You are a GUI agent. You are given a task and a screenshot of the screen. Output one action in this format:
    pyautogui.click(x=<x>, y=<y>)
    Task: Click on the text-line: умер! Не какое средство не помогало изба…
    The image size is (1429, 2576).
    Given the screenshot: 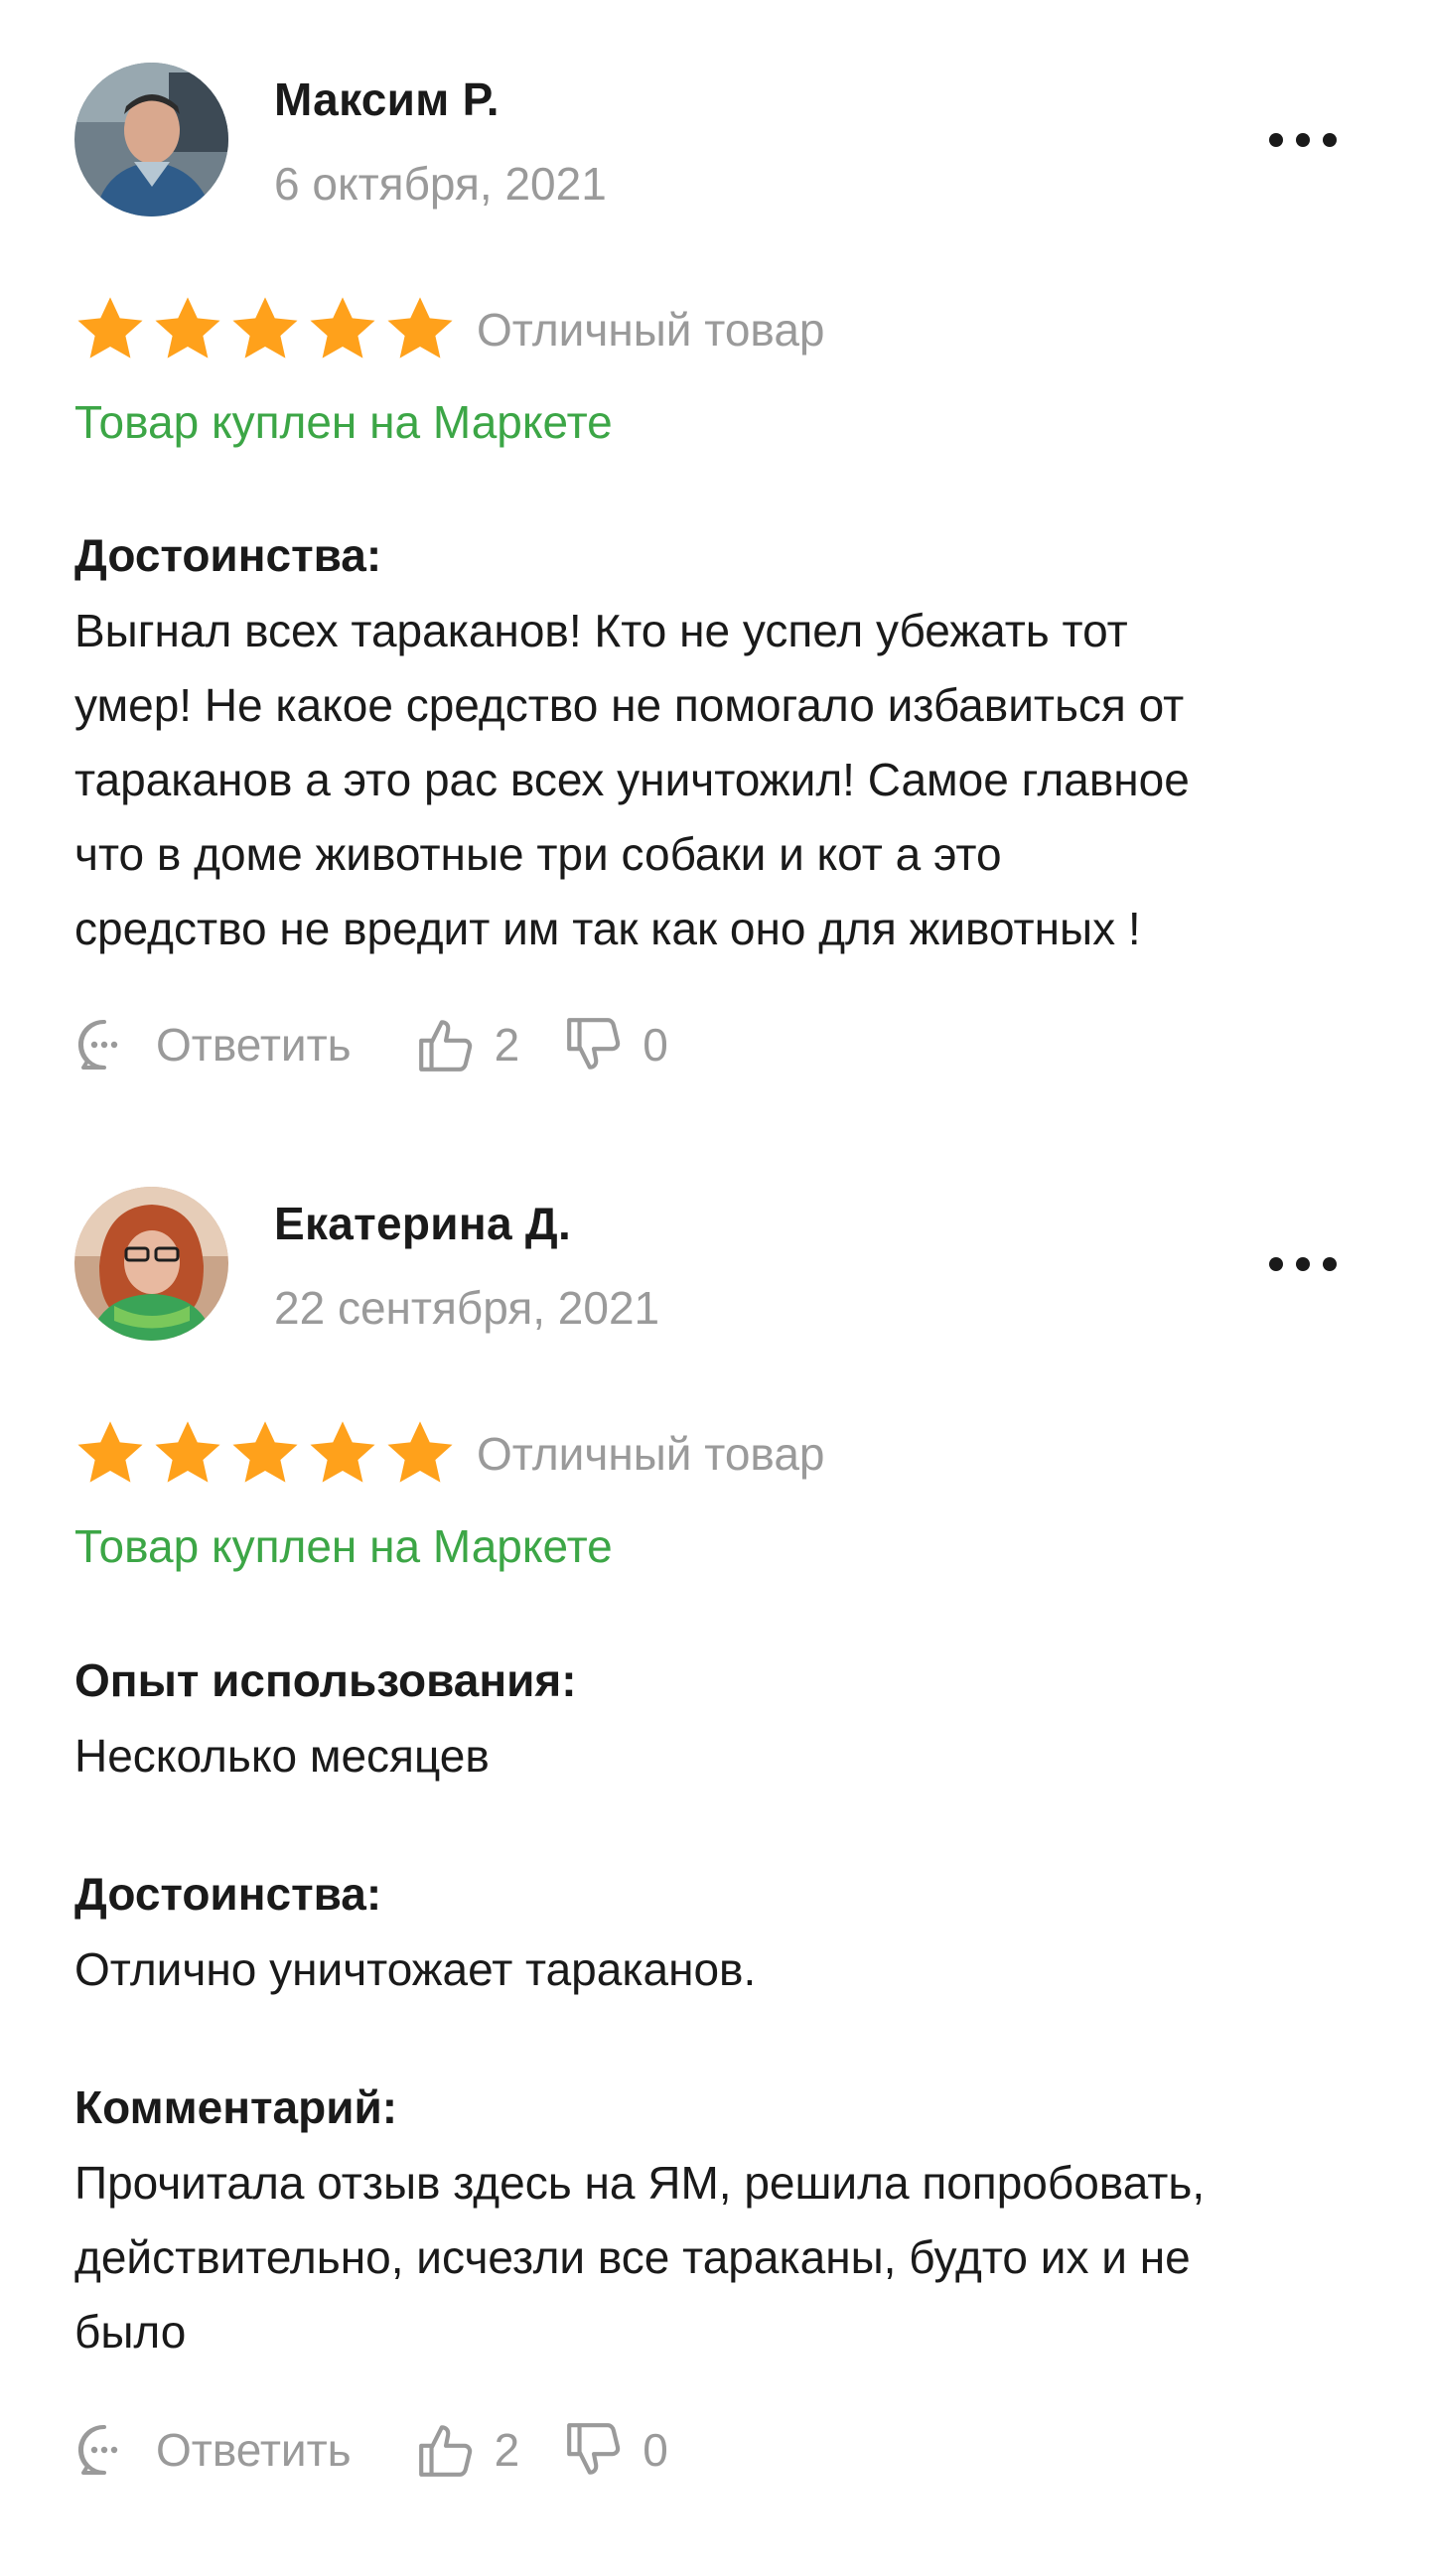 What is the action you would take?
    pyautogui.click(x=629, y=705)
    